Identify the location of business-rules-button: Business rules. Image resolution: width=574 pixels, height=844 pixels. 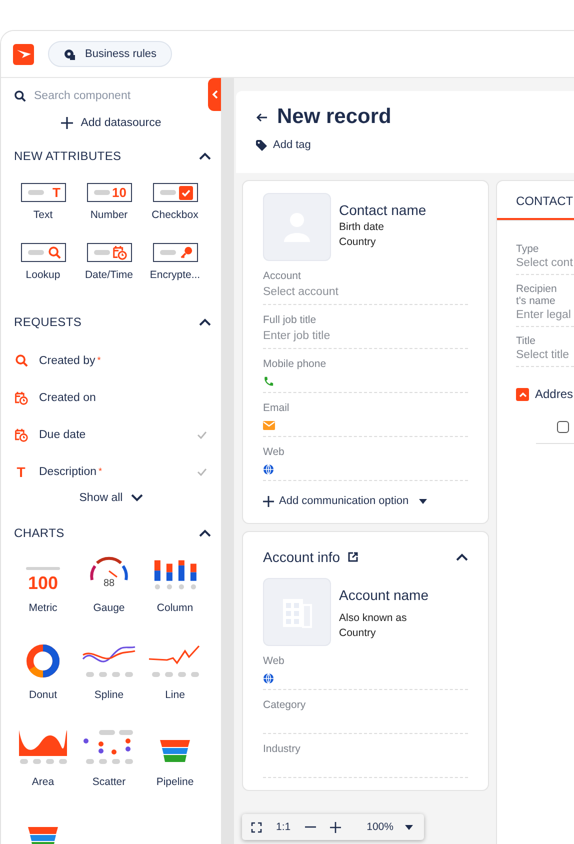
(110, 54).